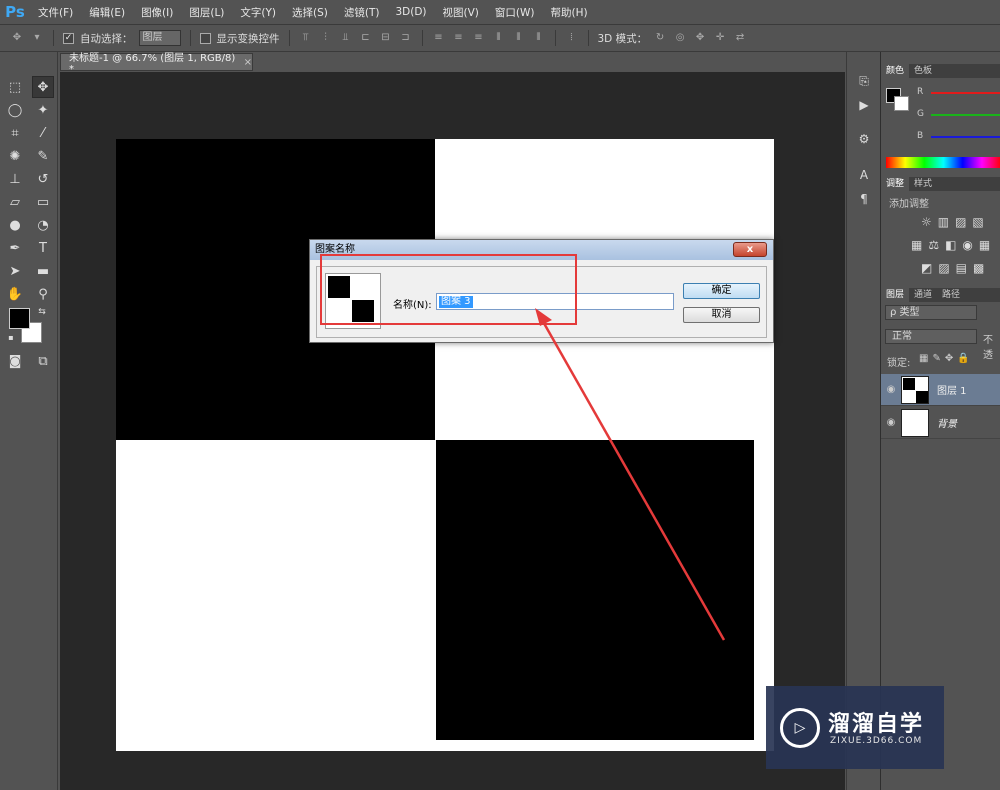 This screenshot has height=790, width=1000. I want to click on tab-adjustments: 调整, so click(895, 184).